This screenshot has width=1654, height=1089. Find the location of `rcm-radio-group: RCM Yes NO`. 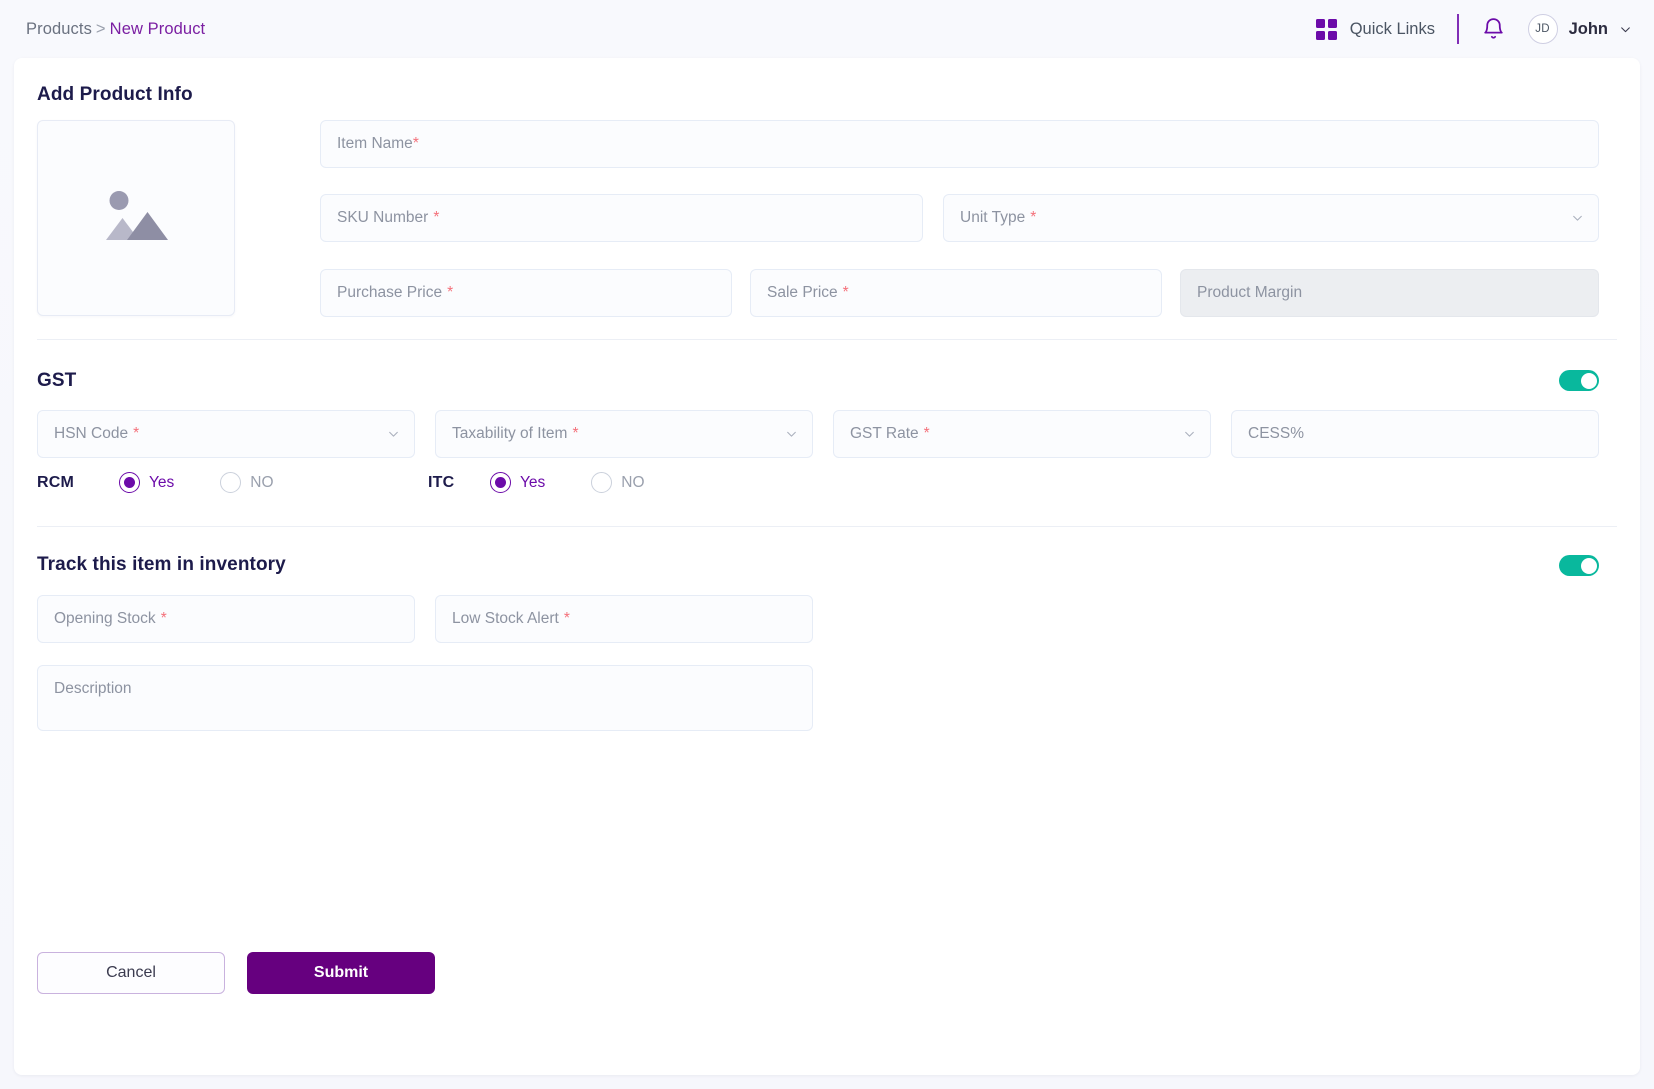

rcm-radio-group: RCM Yes NO is located at coordinates (155, 482).